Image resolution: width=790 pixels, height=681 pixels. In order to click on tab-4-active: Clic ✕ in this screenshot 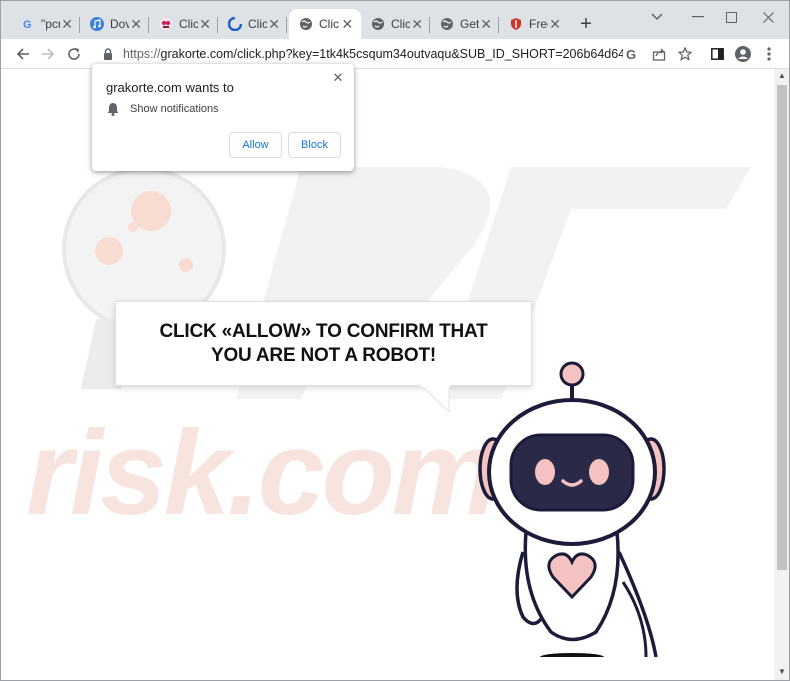, I will do `click(325, 24)`.